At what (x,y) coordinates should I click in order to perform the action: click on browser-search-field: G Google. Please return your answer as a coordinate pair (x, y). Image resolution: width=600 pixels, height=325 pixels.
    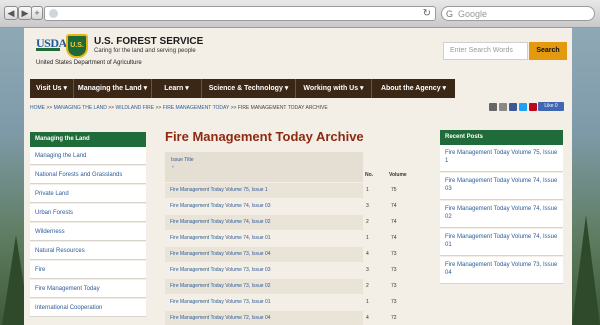
    Looking at the image, I should click on (518, 13).